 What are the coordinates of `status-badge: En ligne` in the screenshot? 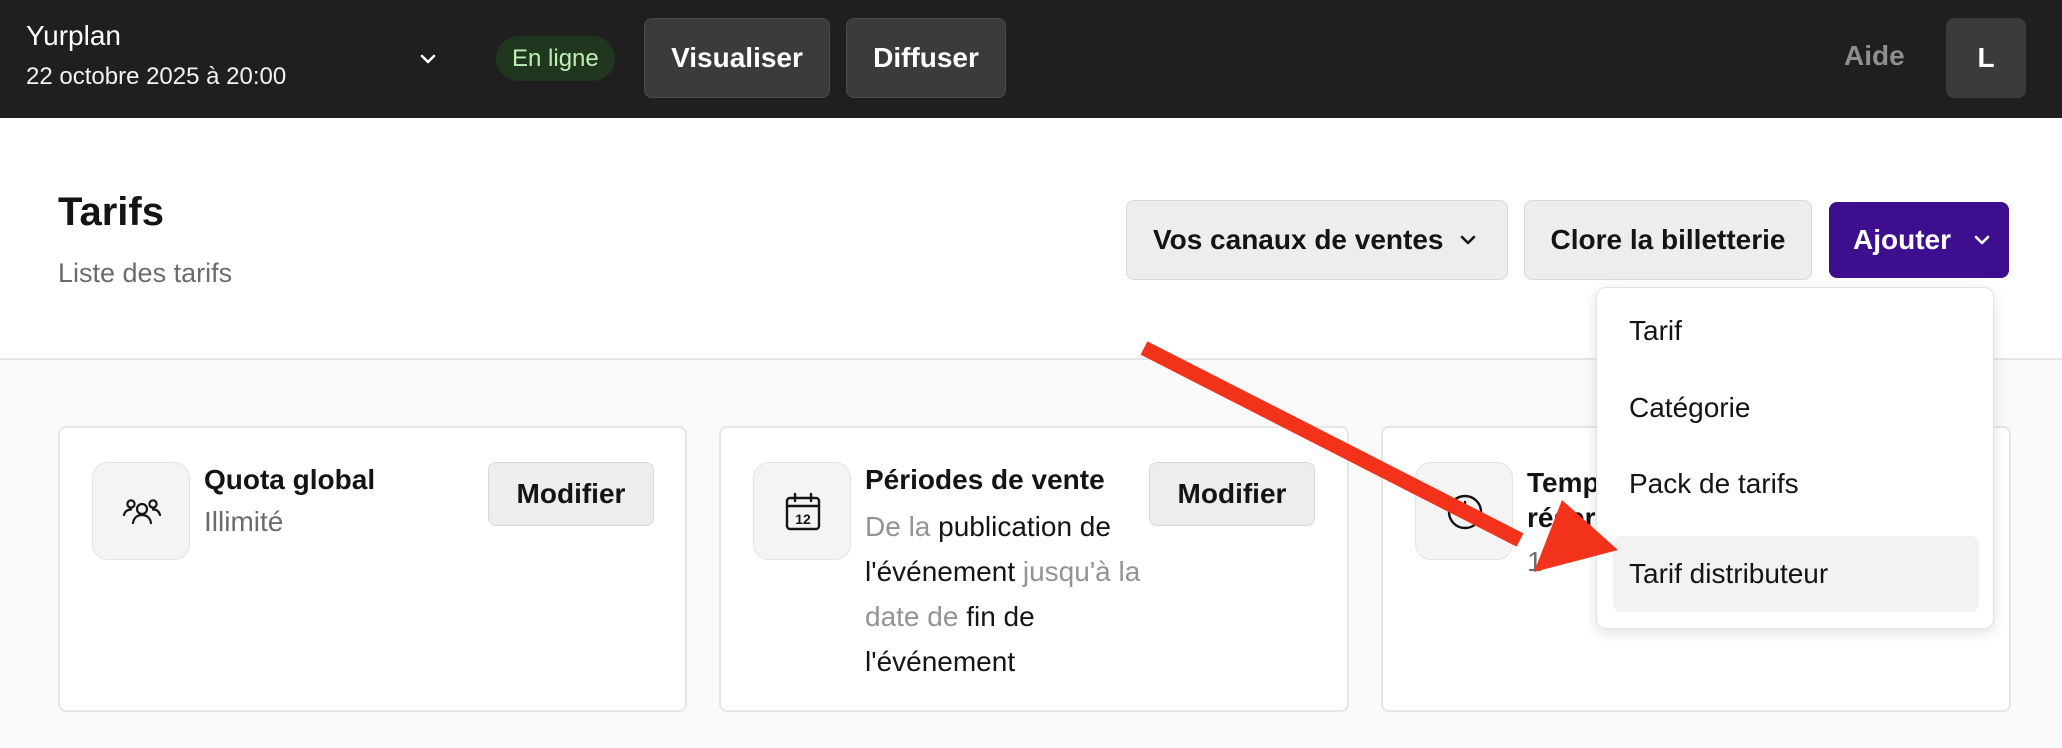 It's located at (555, 58).